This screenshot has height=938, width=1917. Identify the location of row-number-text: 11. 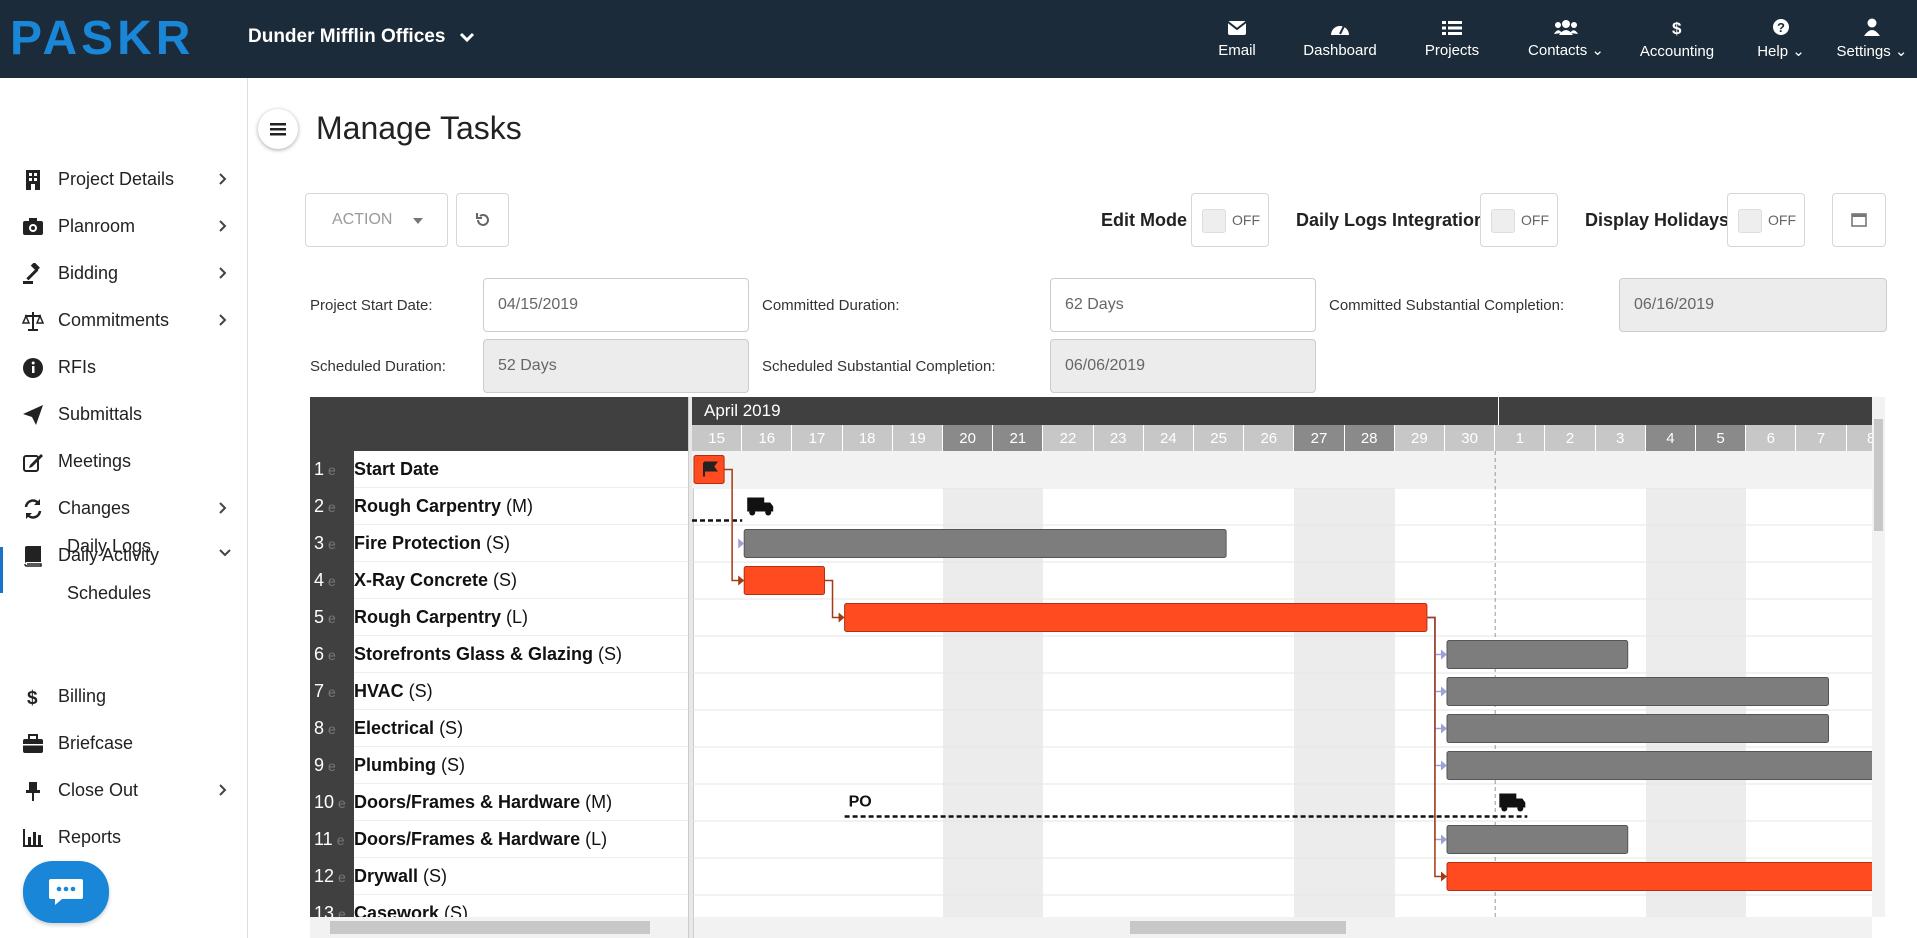
(323, 839).